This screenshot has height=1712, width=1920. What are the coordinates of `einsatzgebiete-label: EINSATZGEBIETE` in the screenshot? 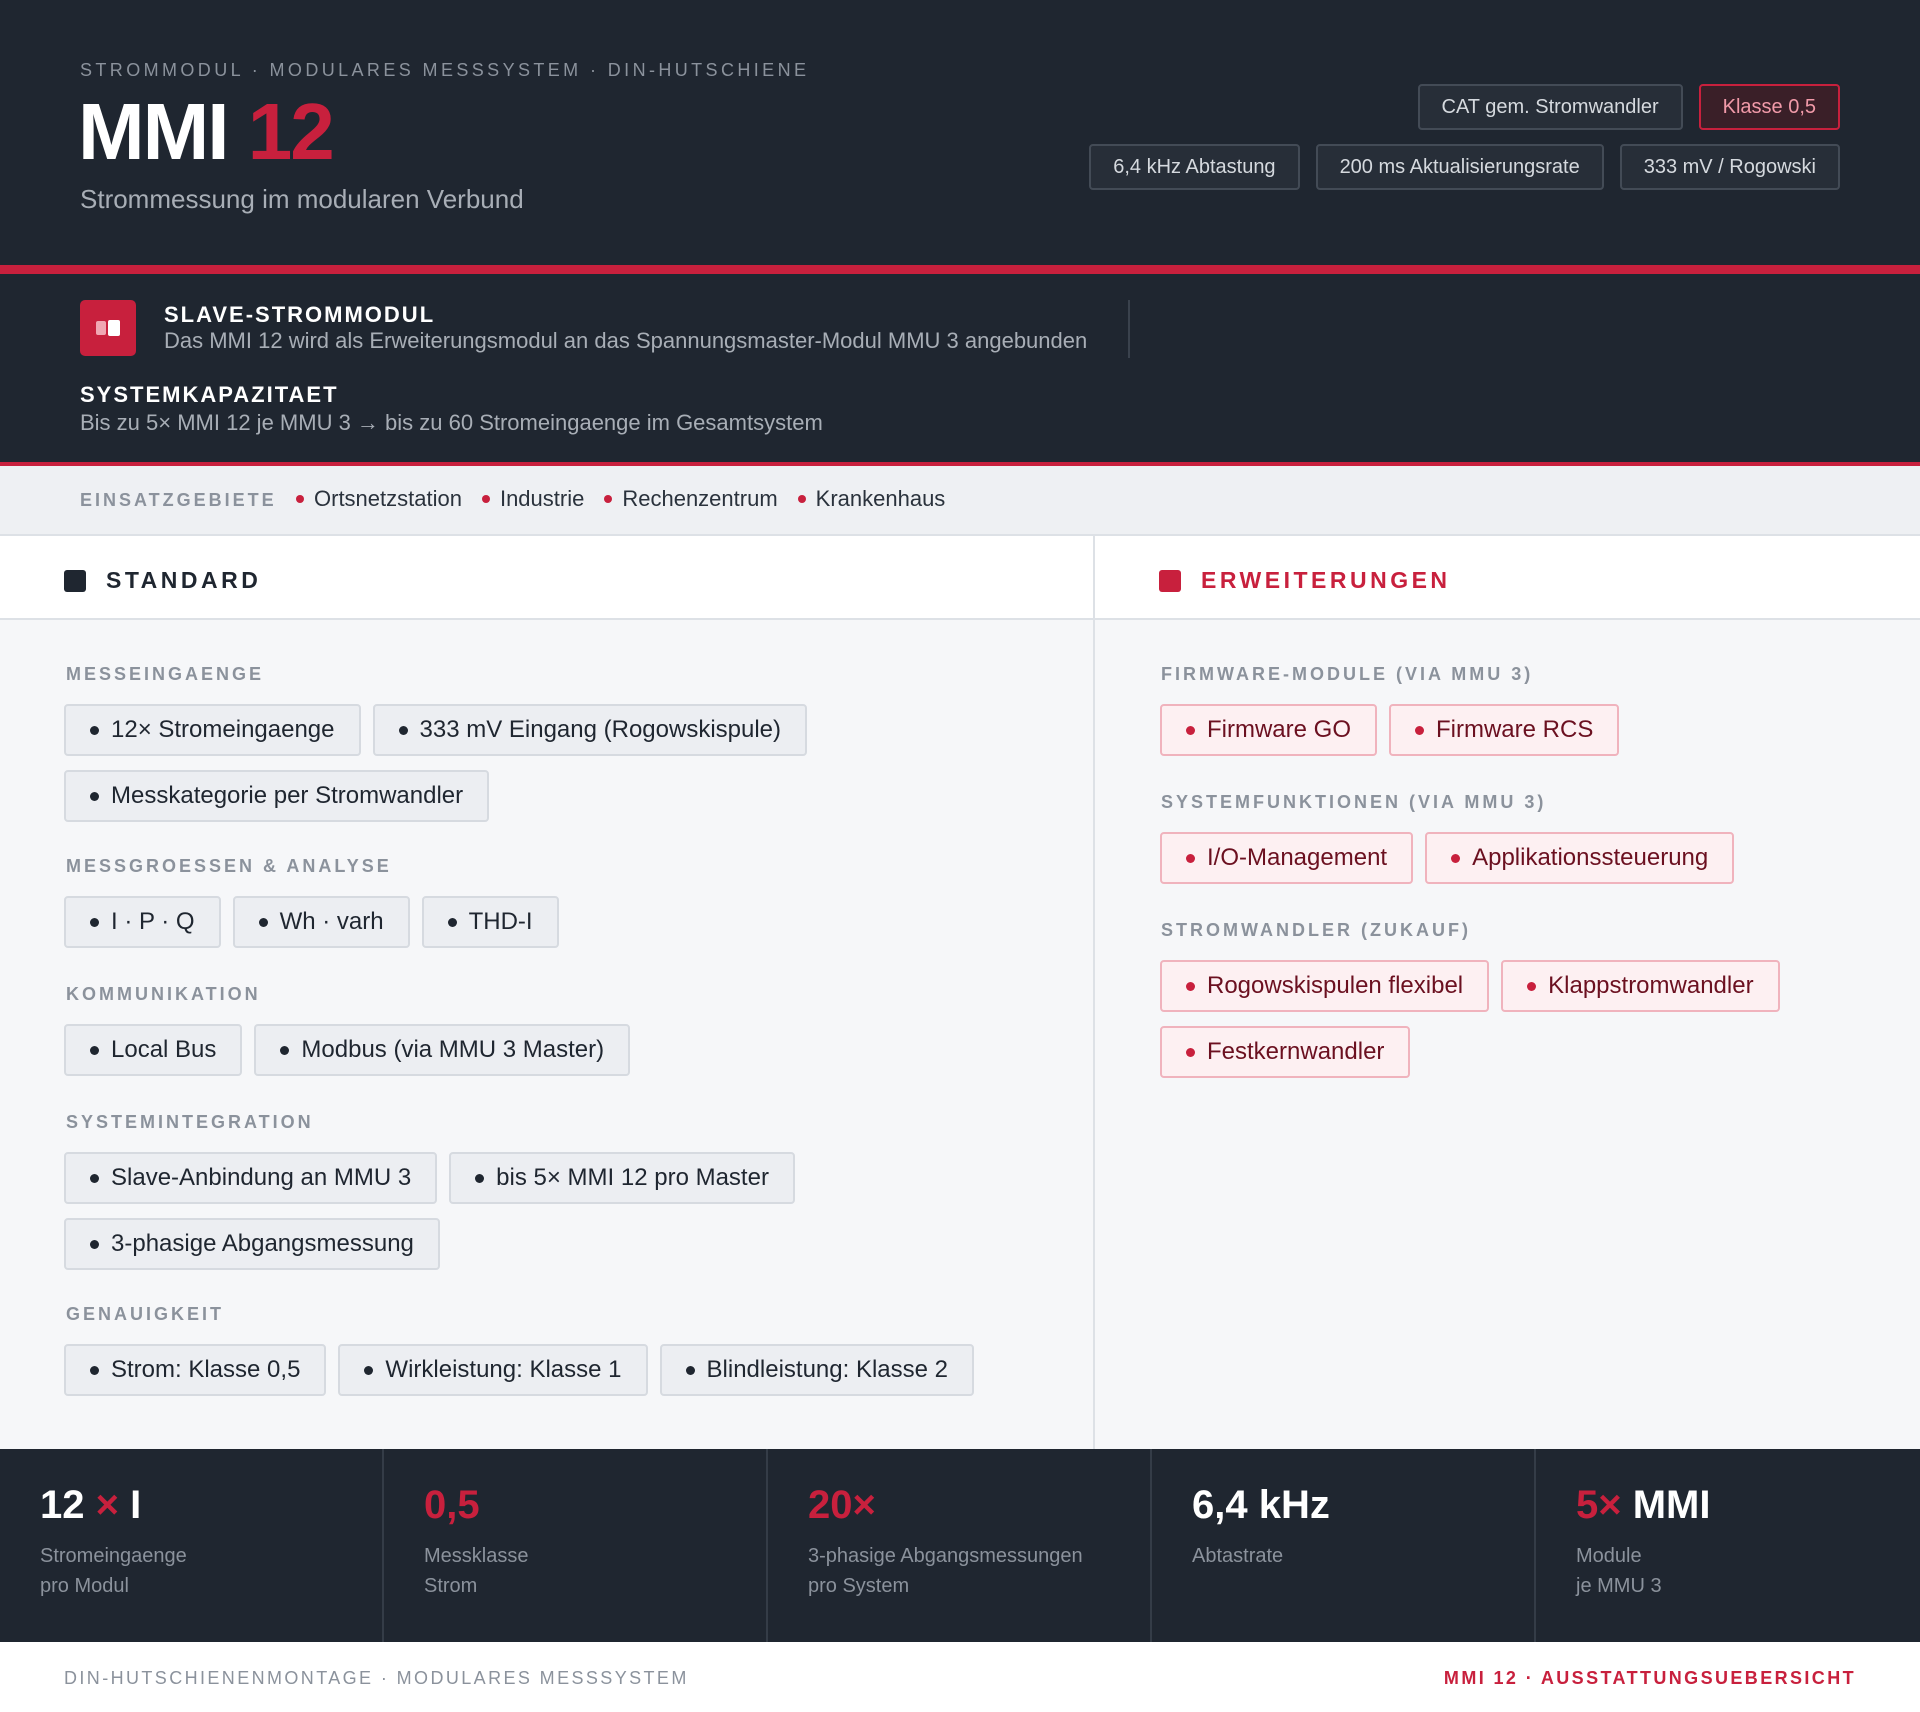 It's located at (178, 500).